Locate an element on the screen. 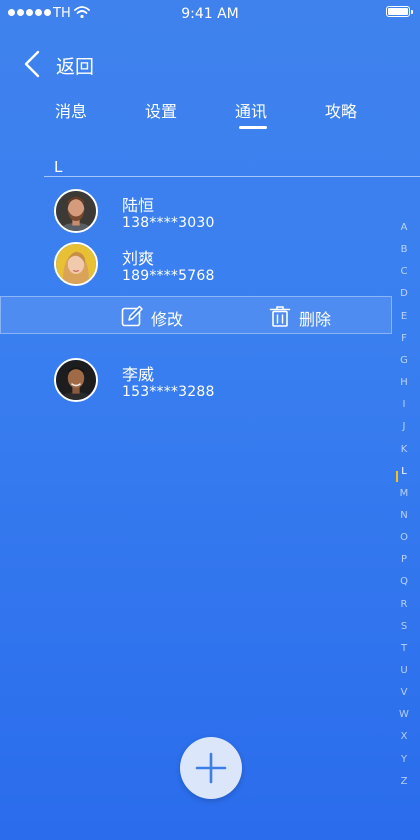 The image size is (420, 840). index-letter-p: P is located at coordinates (404, 559).